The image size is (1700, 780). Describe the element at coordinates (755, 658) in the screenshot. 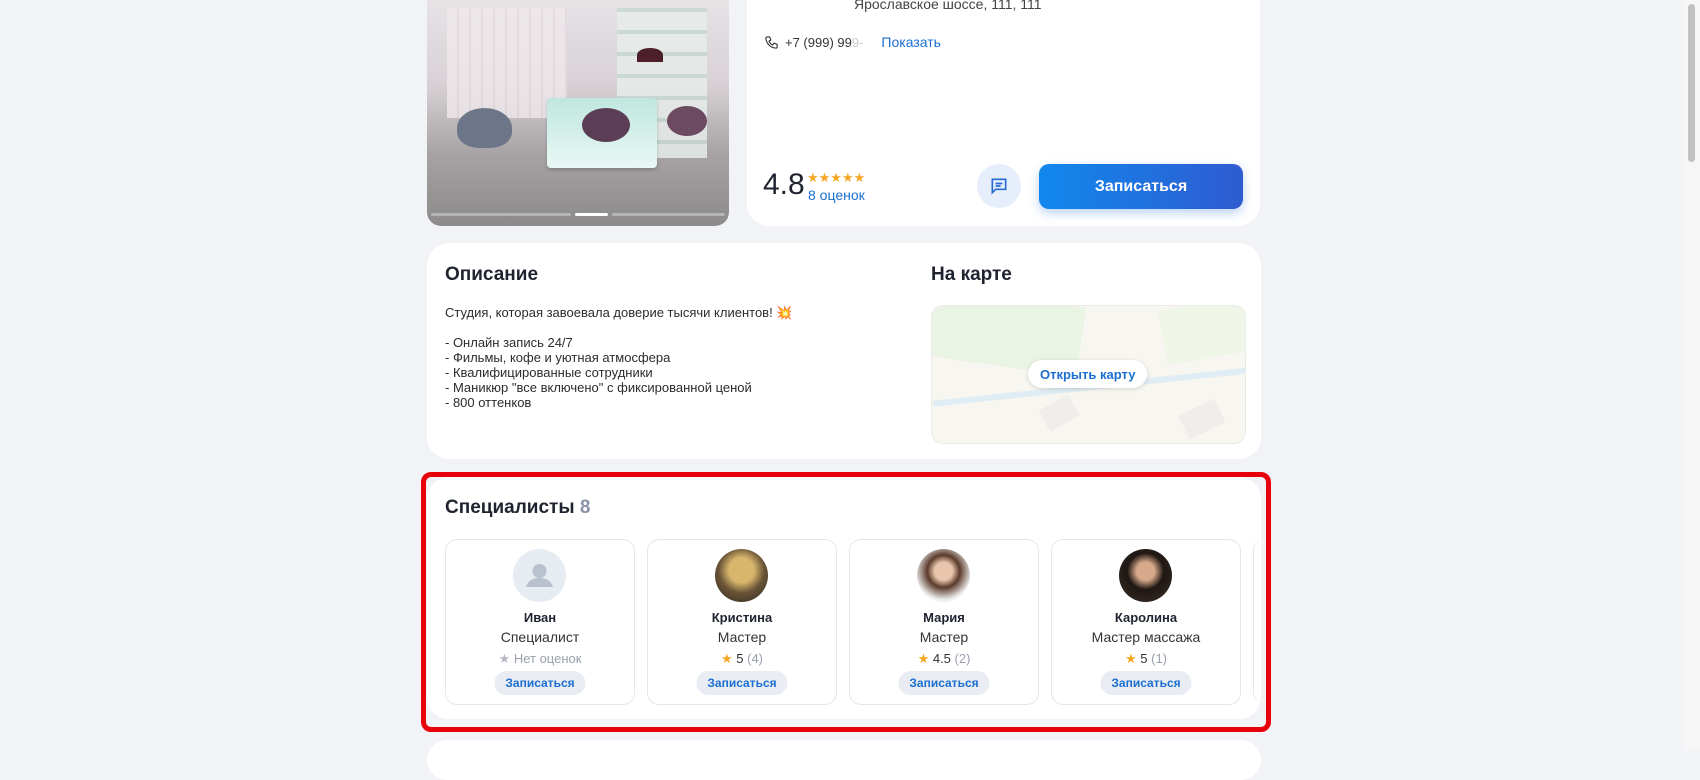

I see `specialist-reviews: (4)` at that location.